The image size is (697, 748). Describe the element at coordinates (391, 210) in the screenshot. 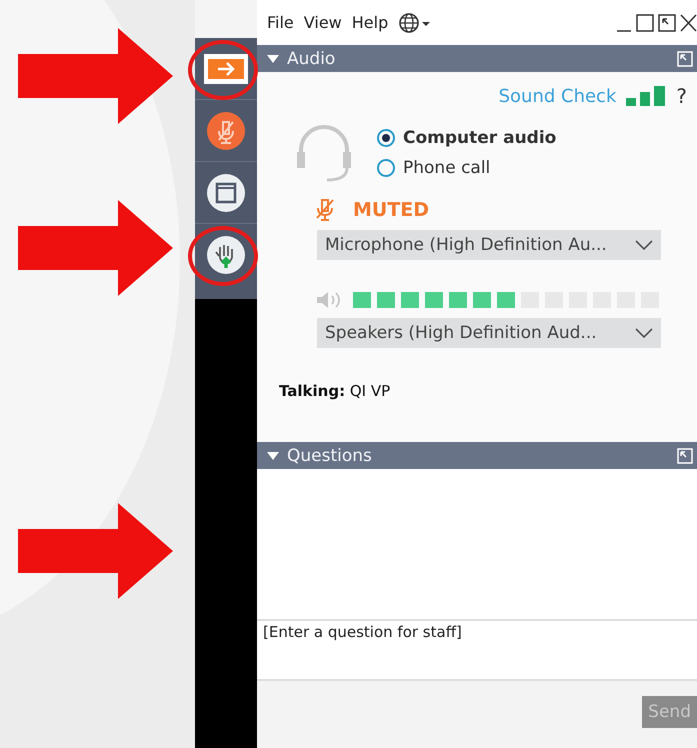

I see `muted-status: MUTED` at that location.